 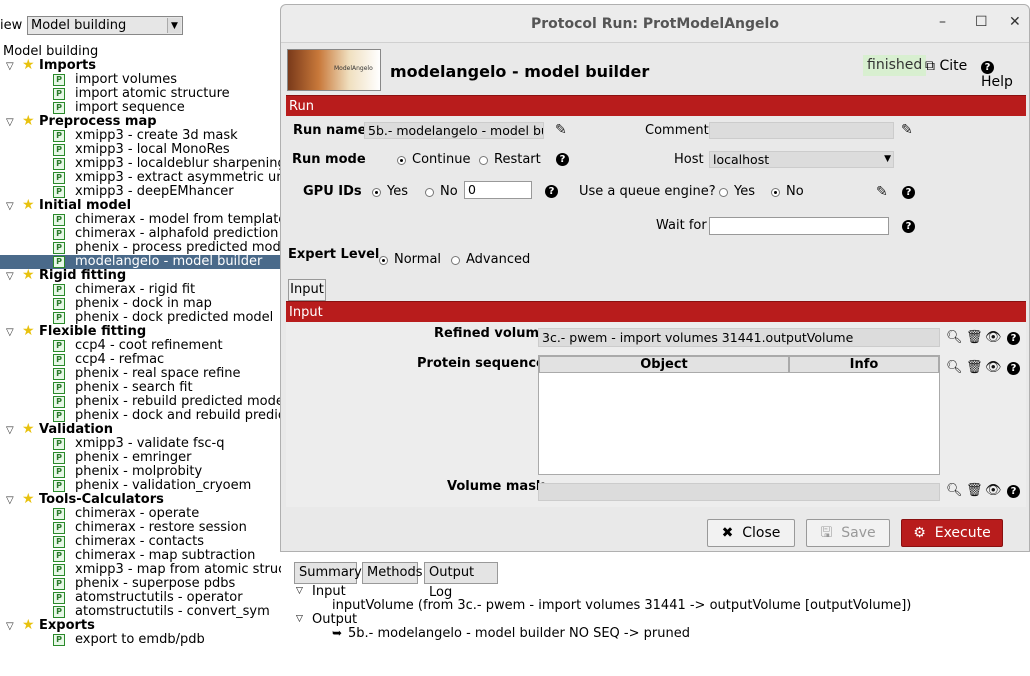 What do you see at coordinates (140, 164) in the screenshot?
I see `tree-item: Pxmipp3 - localdeblur sharpening` at bounding box center [140, 164].